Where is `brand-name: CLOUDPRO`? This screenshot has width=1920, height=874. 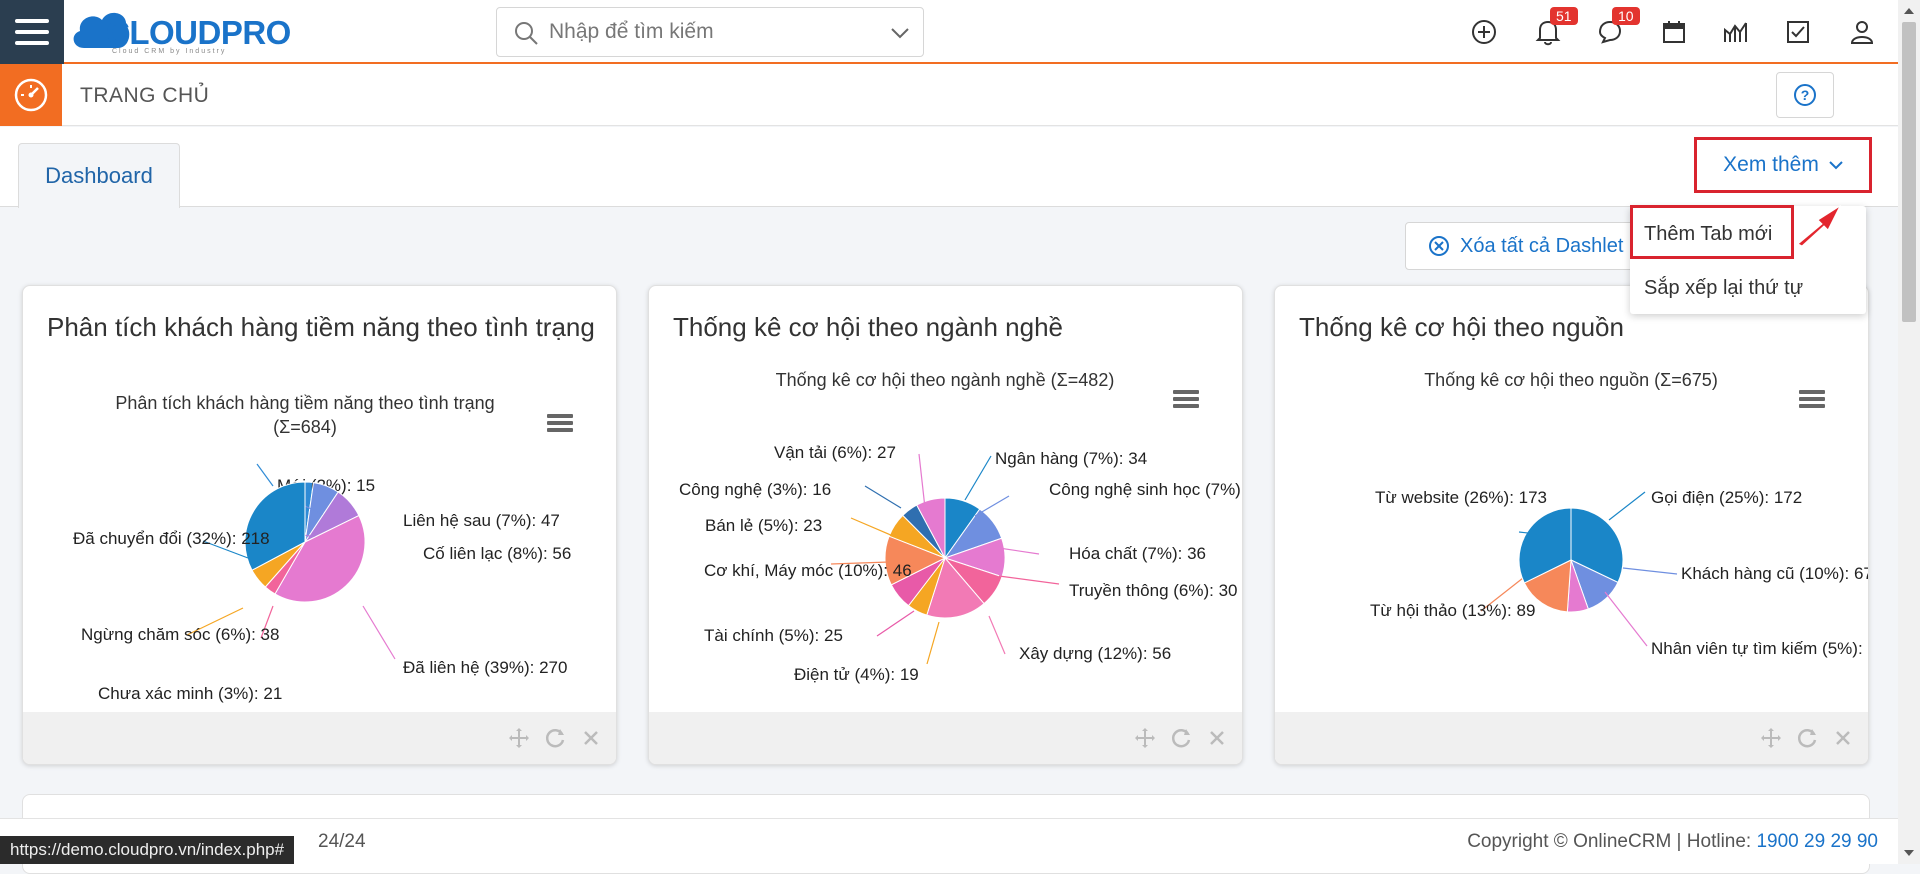
brand-name: CLOUDPRO is located at coordinates (198, 32).